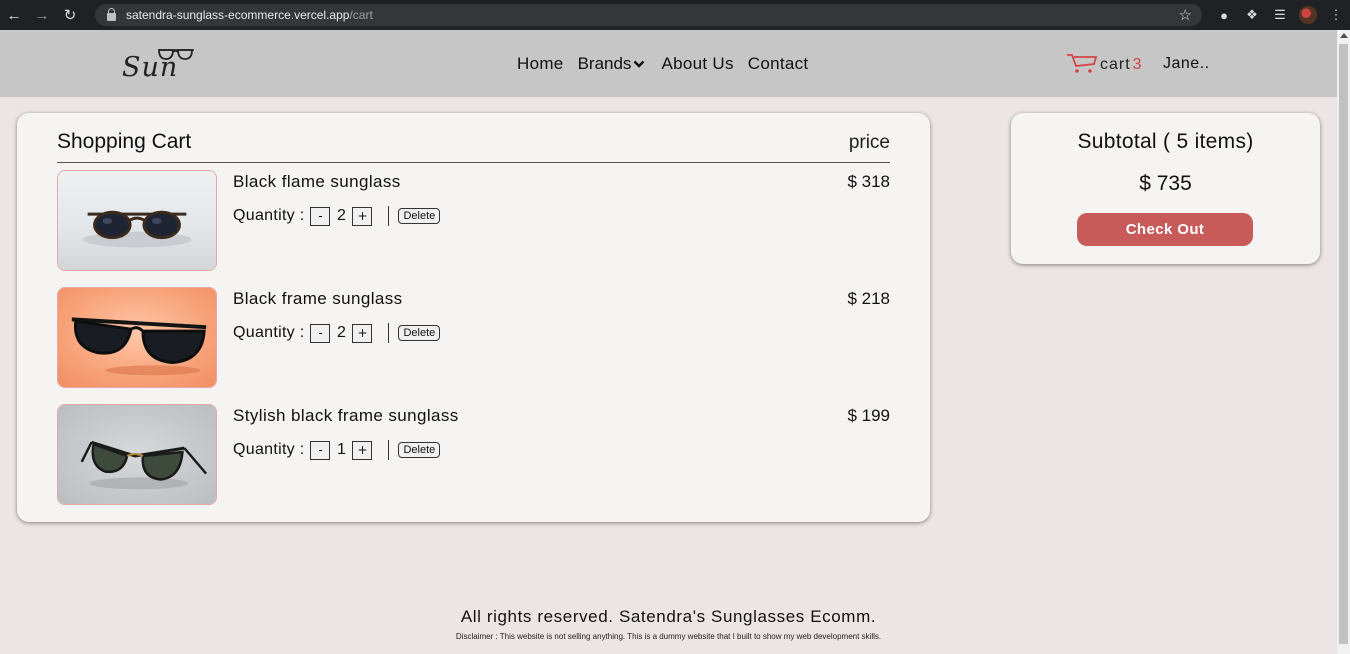 This screenshot has height=654, width=1350. Describe the element at coordinates (1165, 183) in the screenshot. I see `subtotal-amount: $ 735` at that location.